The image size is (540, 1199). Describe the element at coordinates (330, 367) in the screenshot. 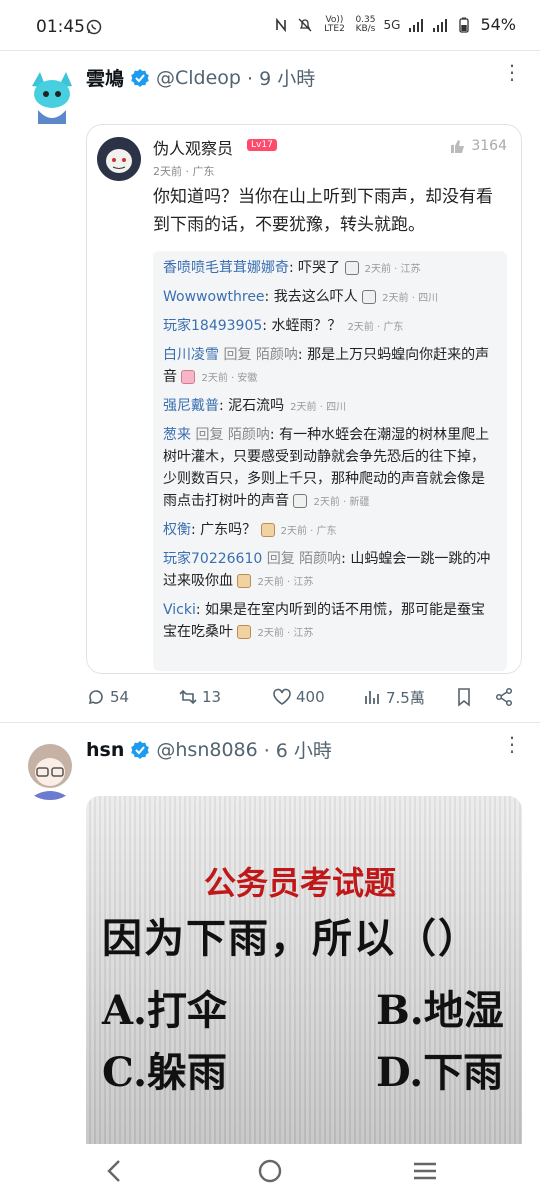

I see `reply-item: 白川凌雪 回复 陌颜呐: 那是上万只蚂蝗向你赶来的声音 2天前 · 安徽` at that location.